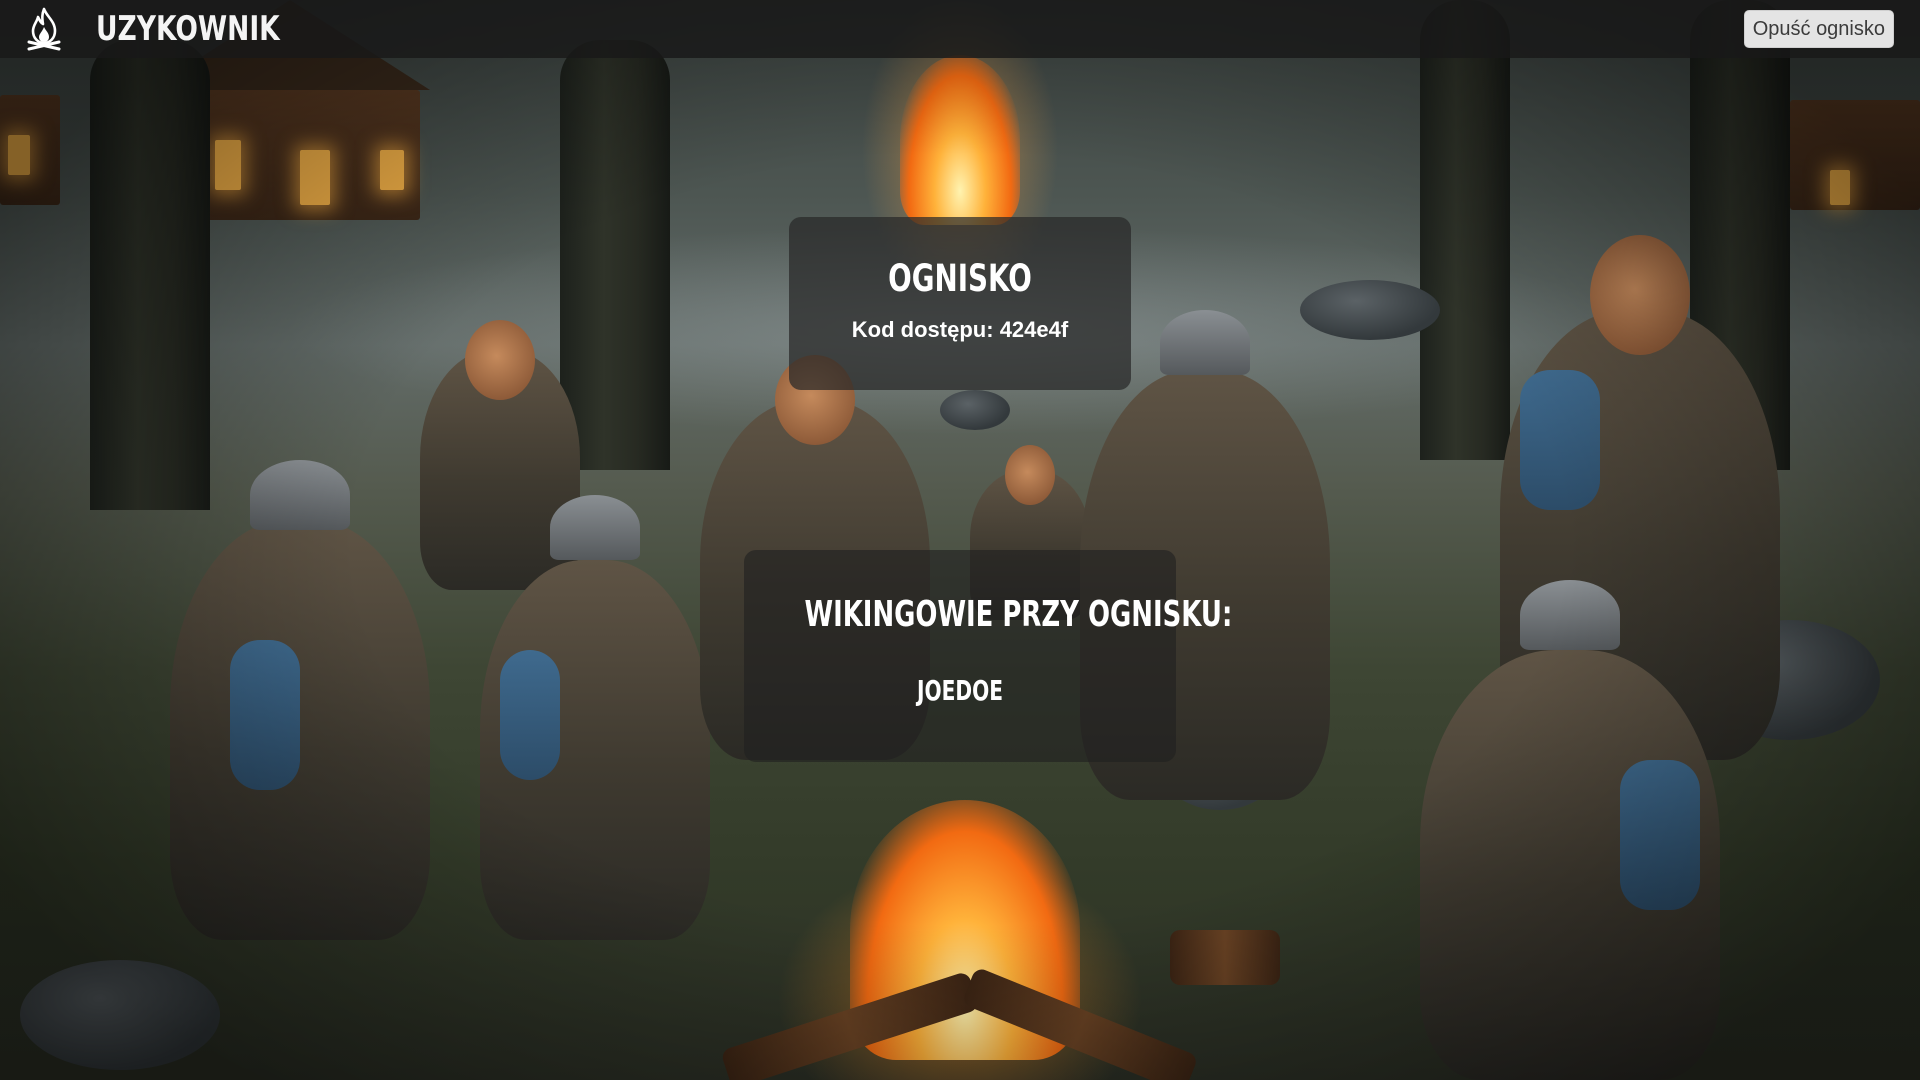  I want to click on viking-member: JOEDOE, so click(960, 690).